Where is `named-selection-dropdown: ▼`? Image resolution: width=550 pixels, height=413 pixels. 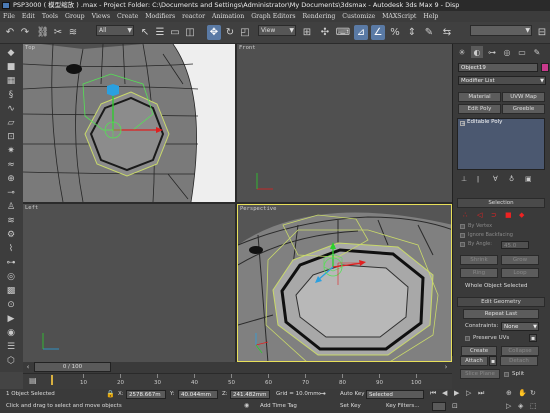 named-selection-dropdown: ▼ is located at coordinates (501, 30).